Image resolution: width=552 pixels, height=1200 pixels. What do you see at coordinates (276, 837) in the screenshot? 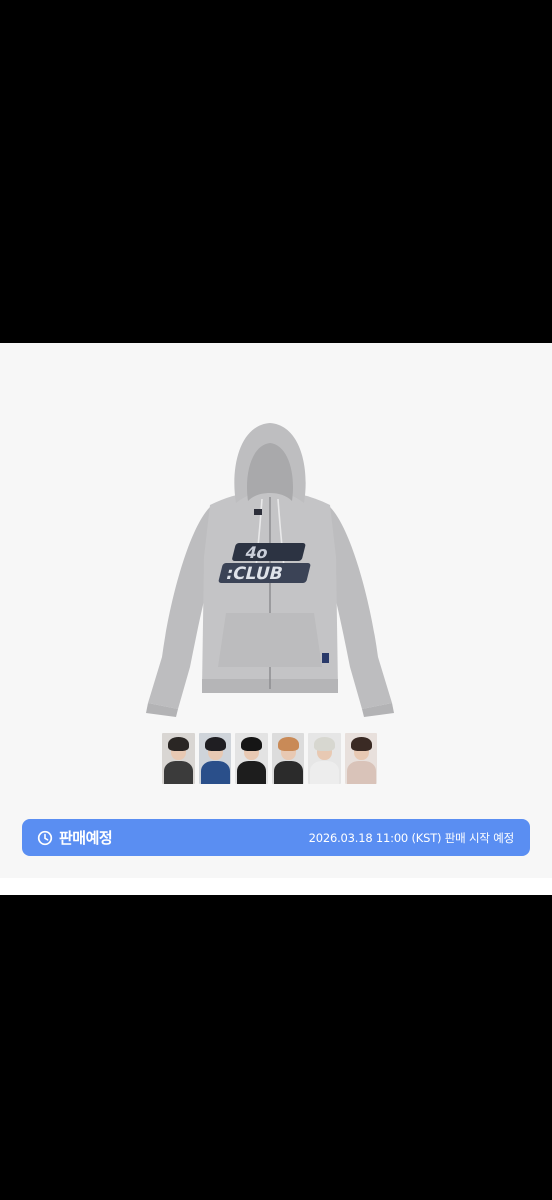
I see `sale-status-bar: 판매예정 2026.03.18 11:00 (KST) 판매 시작 예정` at bounding box center [276, 837].